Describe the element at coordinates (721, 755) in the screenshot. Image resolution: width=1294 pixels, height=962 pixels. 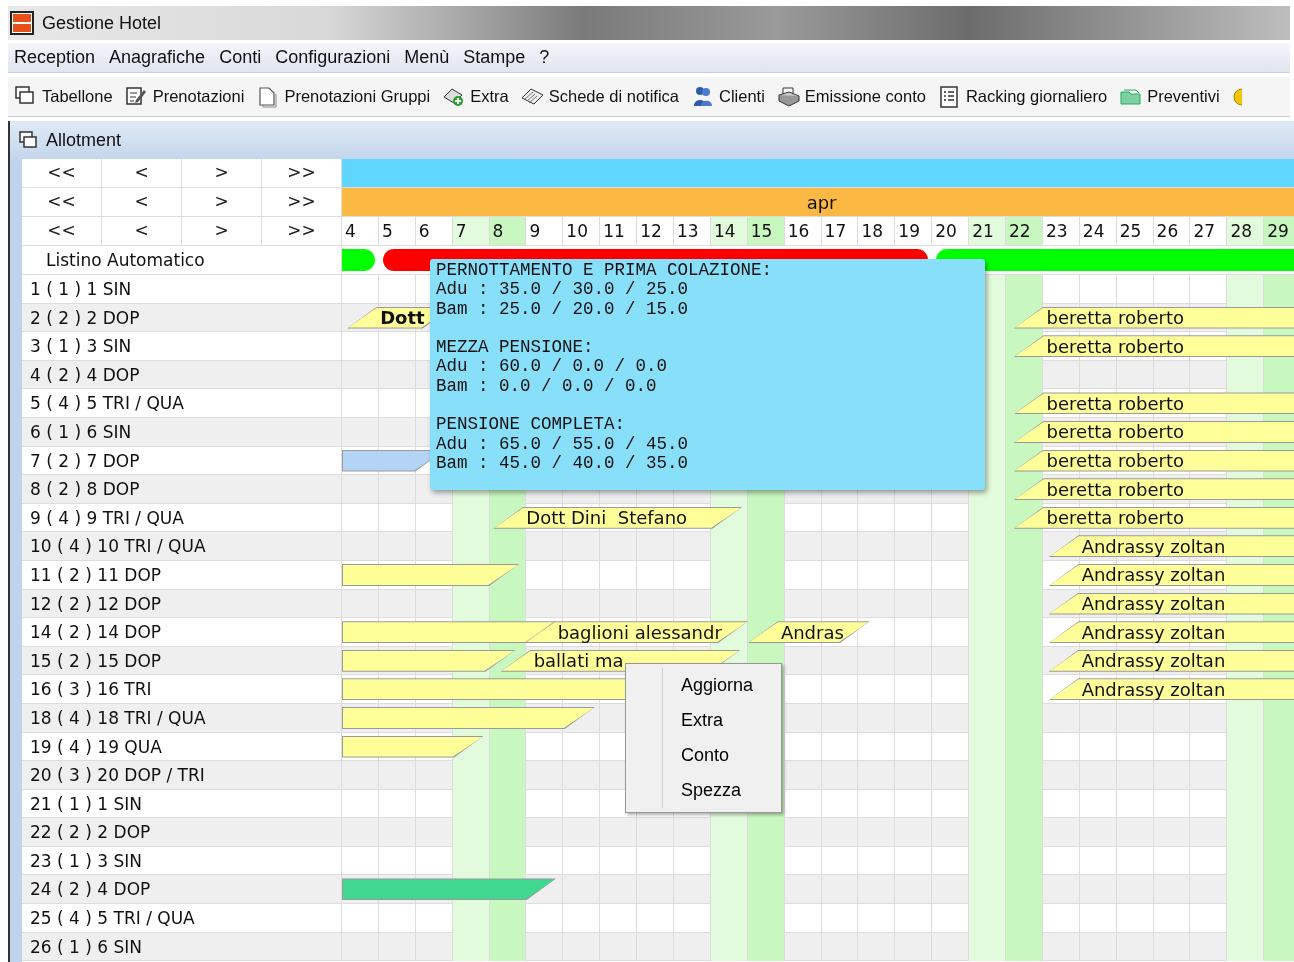
I see `menu-item: Conto` at that location.